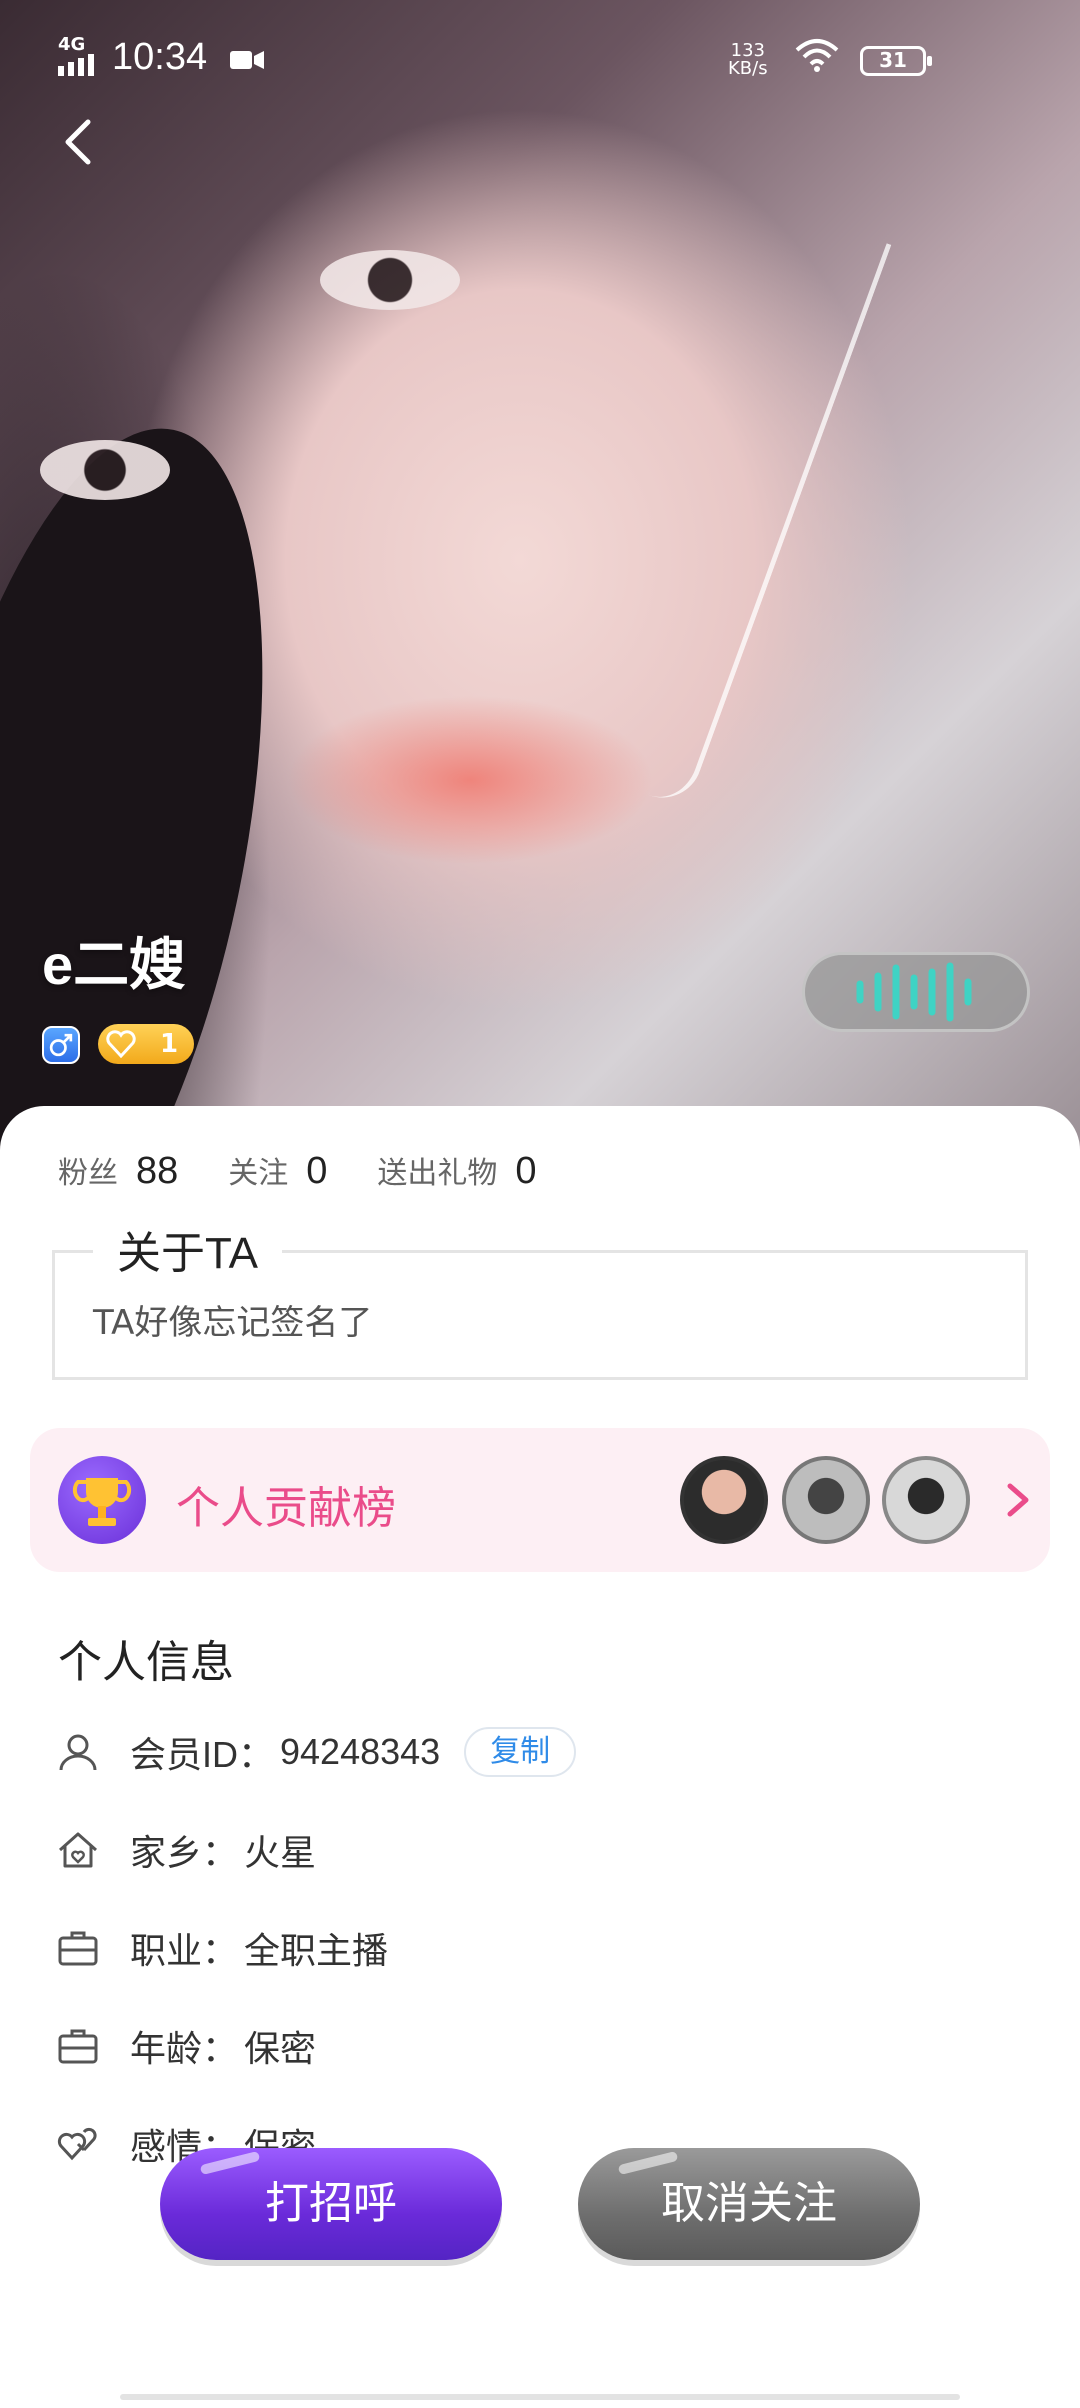 This screenshot has width=1080, height=2408. What do you see at coordinates (187, 1249) in the screenshot?
I see `about-title: 关于TA` at bounding box center [187, 1249].